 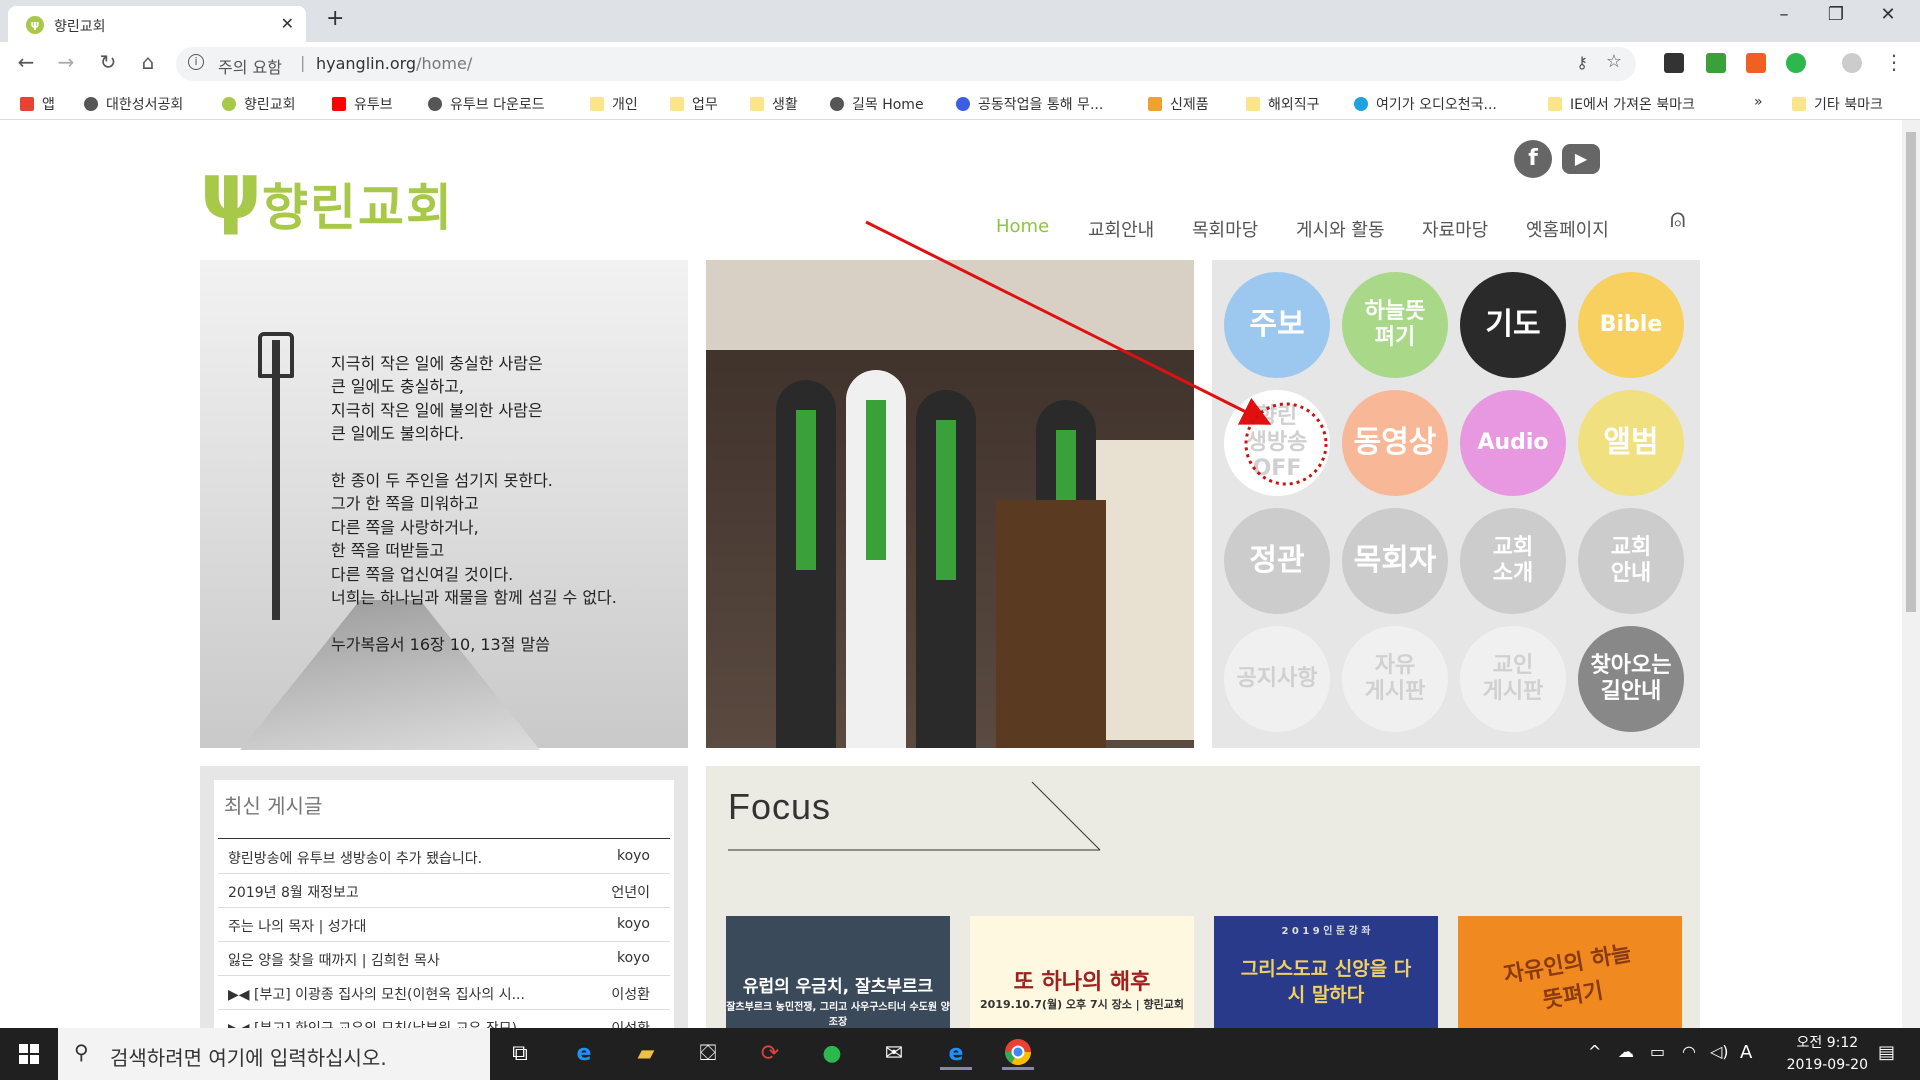 What do you see at coordinates (1121, 229) in the screenshot?
I see `nav-church-info: 교회안내` at bounding box center [1121, 229].